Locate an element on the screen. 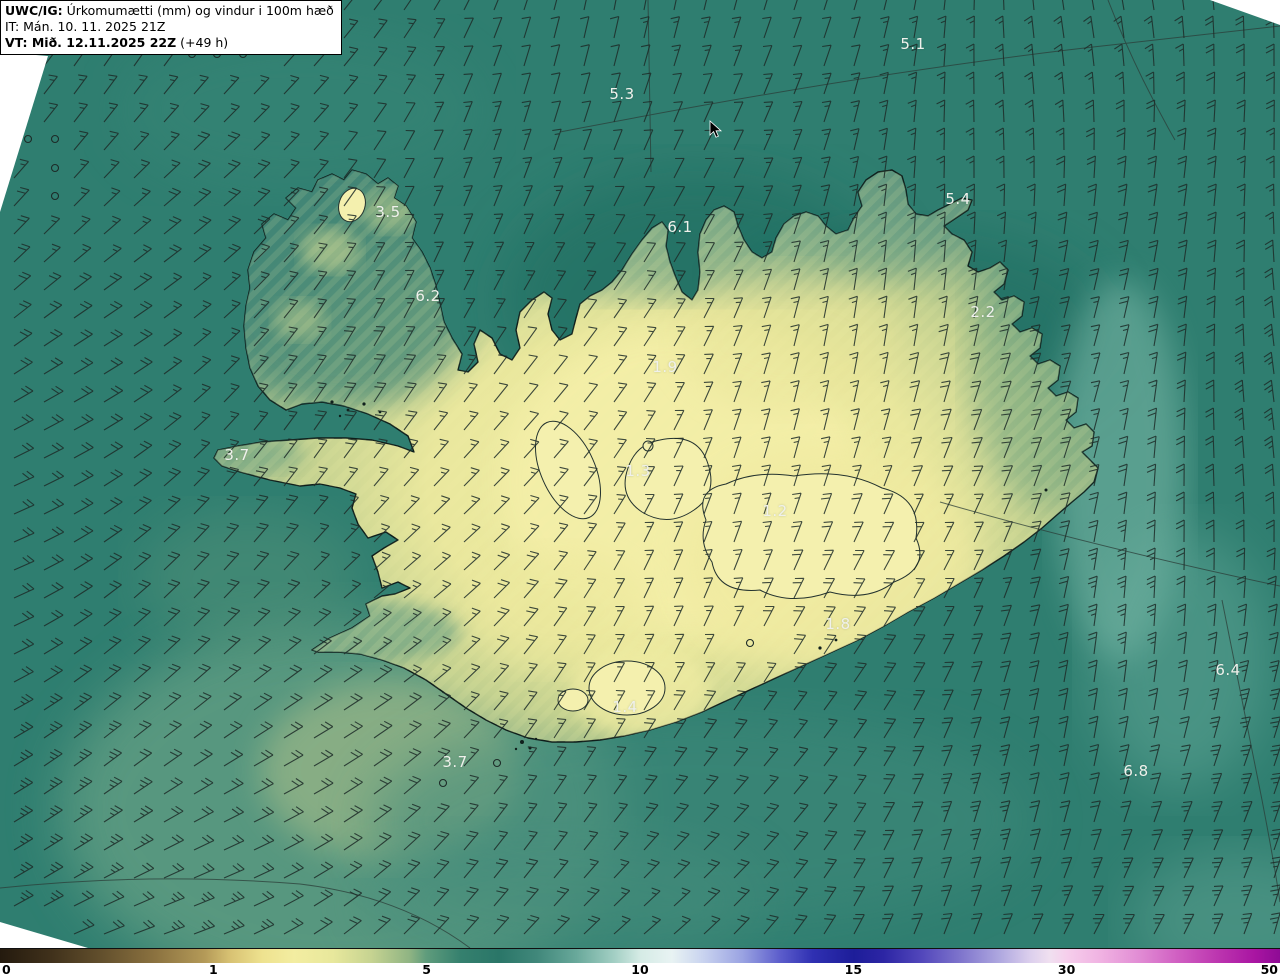 This screenshot has height=978, width=1280. colorbar-tick: 30 is located at coordinates (1066, 969).